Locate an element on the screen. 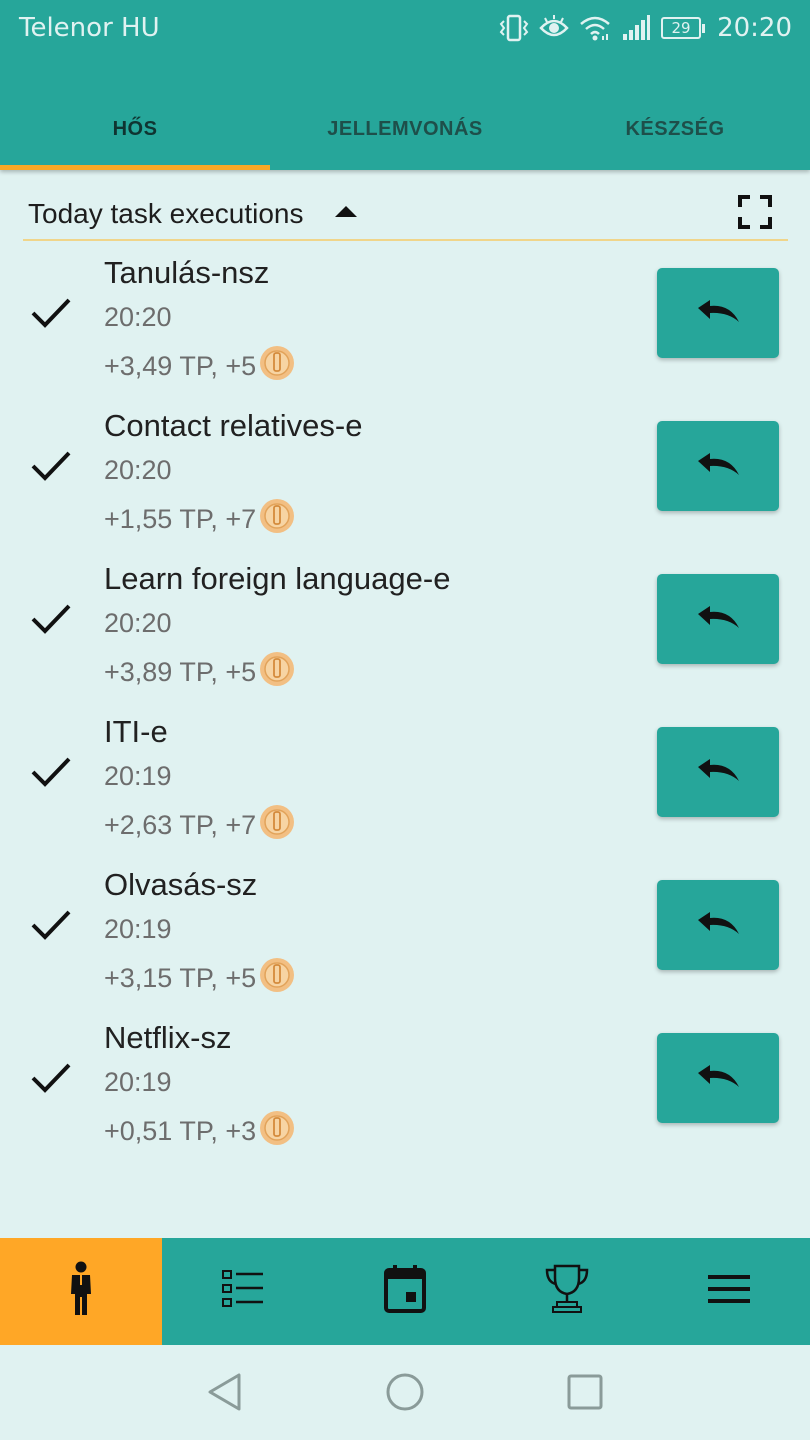 The height and width of the screenshot is (1440, 810). nav-tasks is located at coordinates (243, 1291).